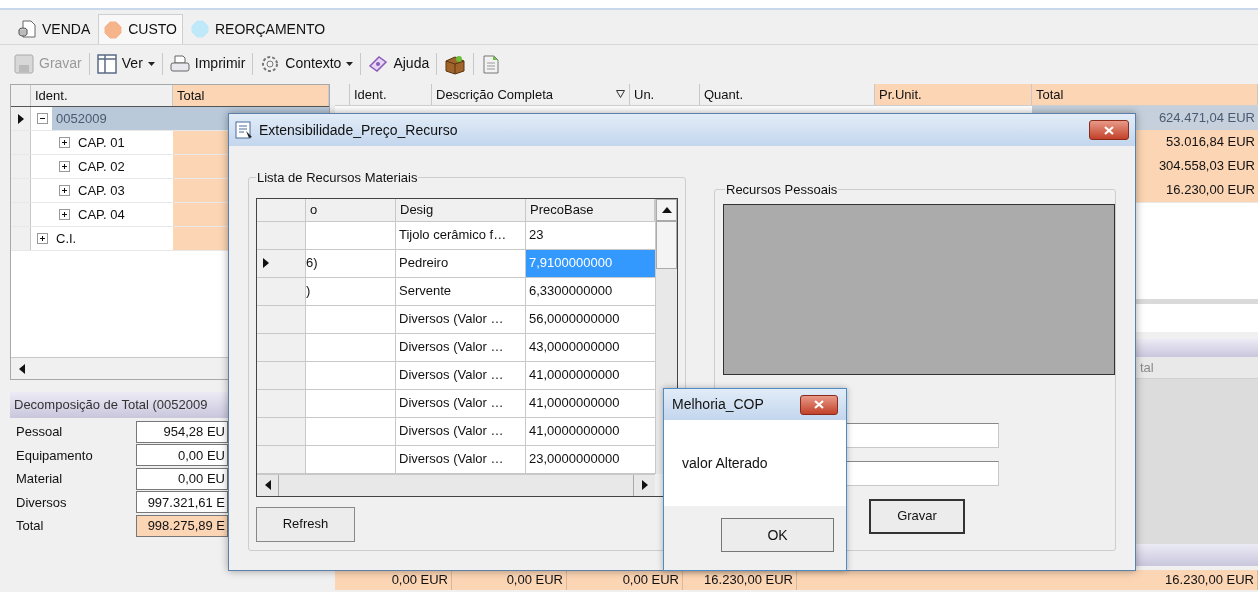  What do you see at coordinates (590, 347) in the screenshot?
I see `table-cell: 43,0000000000` at bounding box center [590, 347].